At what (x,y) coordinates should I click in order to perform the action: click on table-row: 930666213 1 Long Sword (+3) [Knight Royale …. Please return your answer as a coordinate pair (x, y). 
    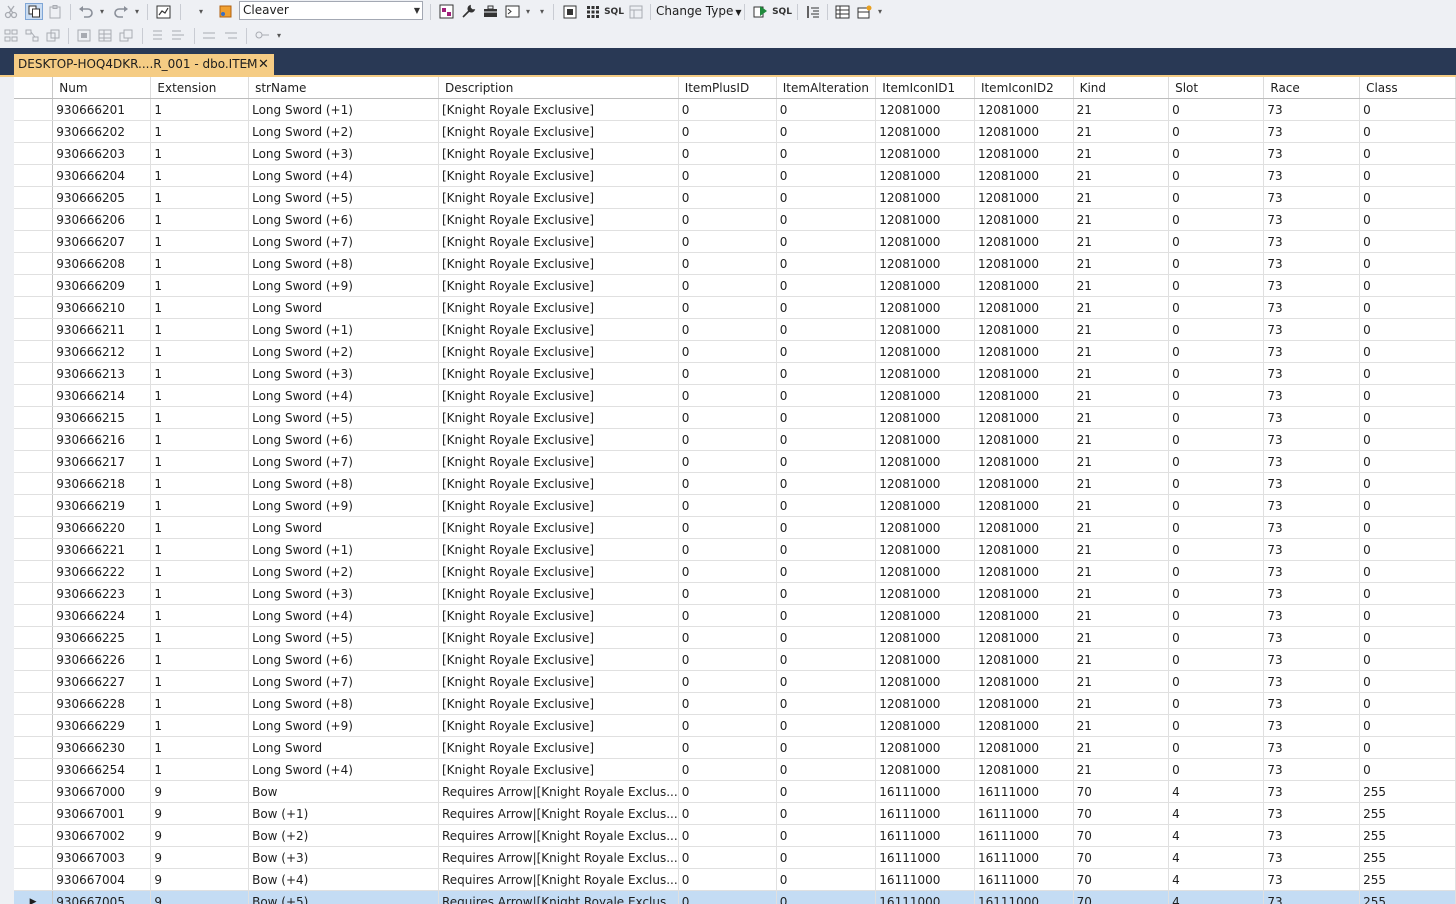
    Looking at the image, I should click on (735, 373).